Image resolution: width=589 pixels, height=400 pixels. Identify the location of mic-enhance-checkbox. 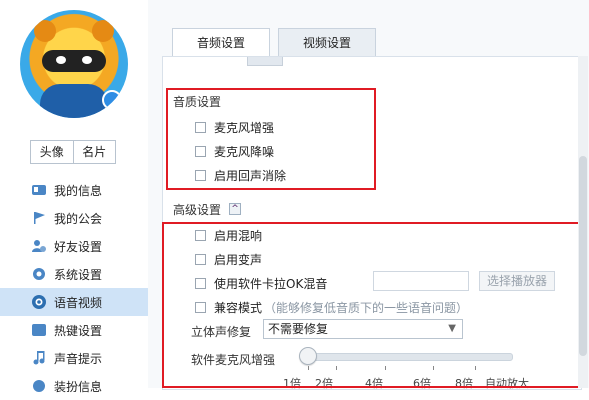
(200, 127).